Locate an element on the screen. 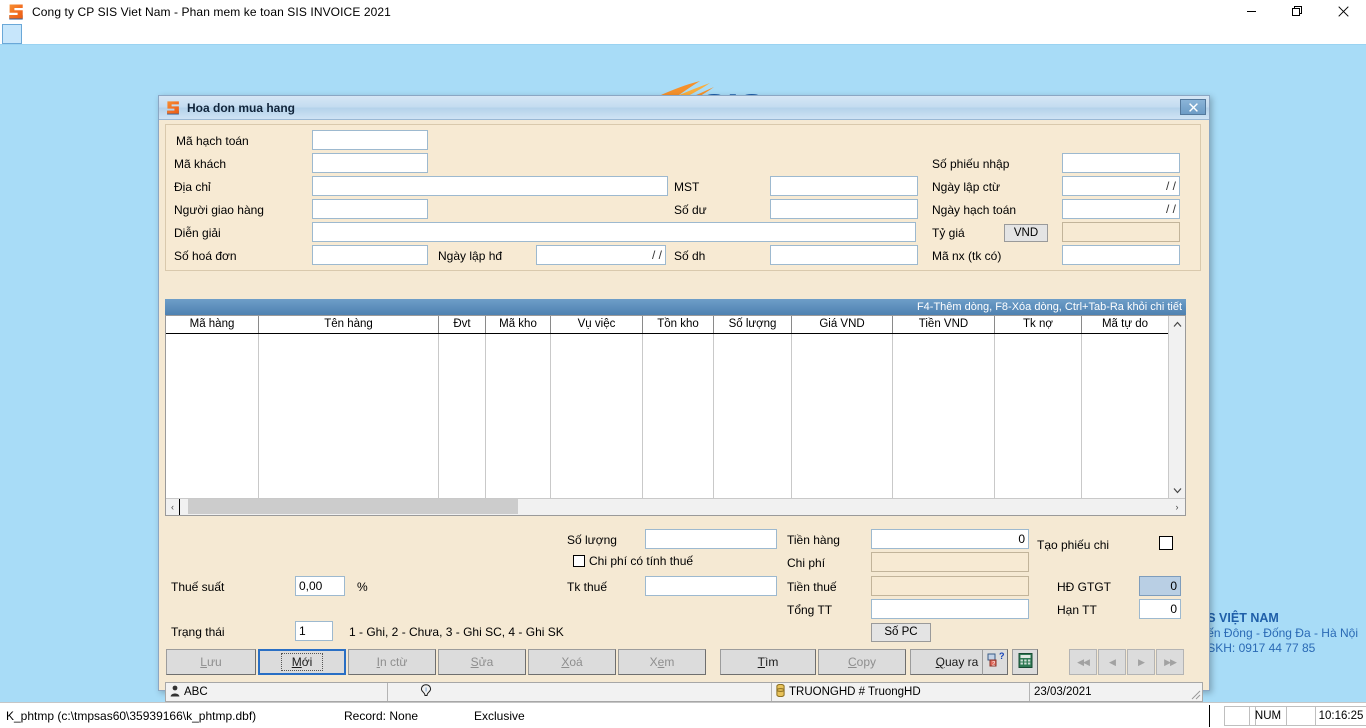 Image resolution: width=1366 pixels, height=728 pixels. input-dien-giai is located at coordinates (614, 232).